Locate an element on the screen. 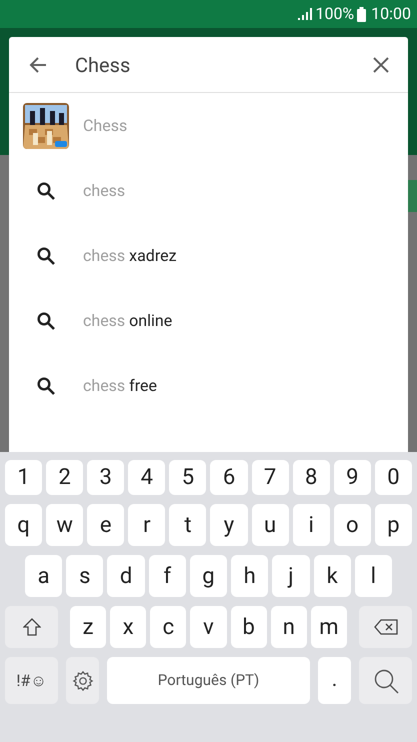 This screenshot has height=742, width=417. keyboard-key: f is located at coordinates (167, 576).